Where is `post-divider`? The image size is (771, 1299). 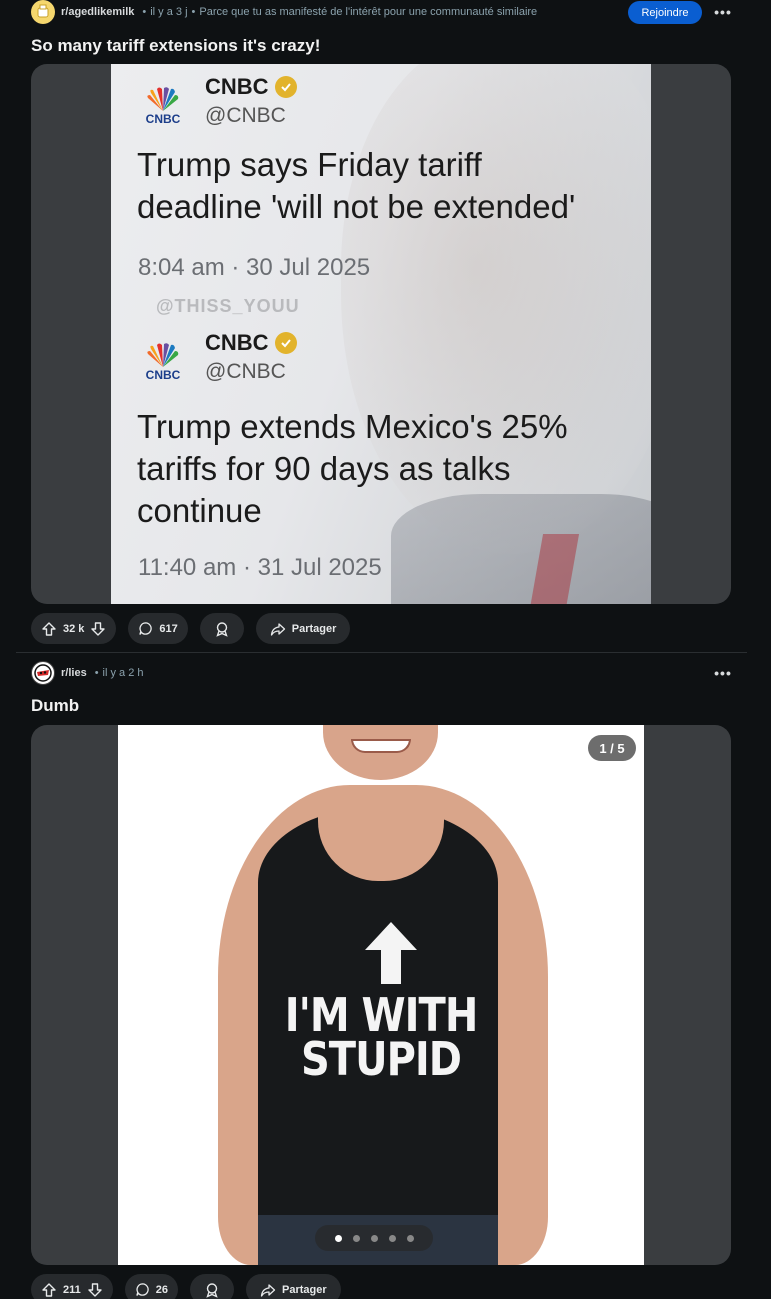 post-divider is located at coordinates (381, 652).